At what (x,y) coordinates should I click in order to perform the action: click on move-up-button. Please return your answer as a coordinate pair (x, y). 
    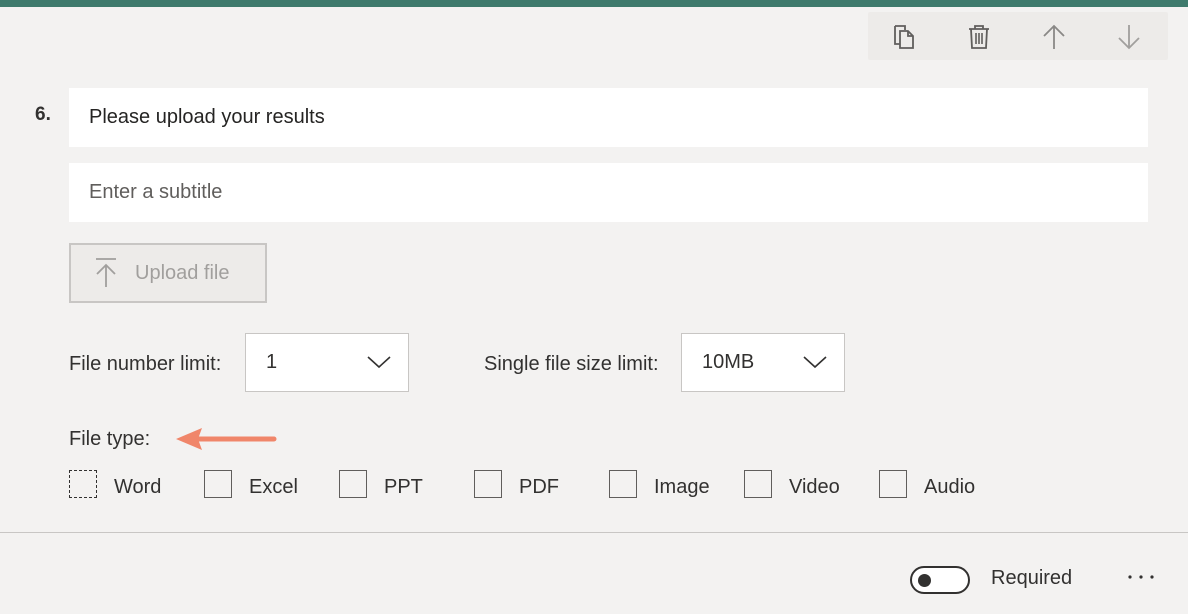
    Looking at the image, I should click on (1054, 37).